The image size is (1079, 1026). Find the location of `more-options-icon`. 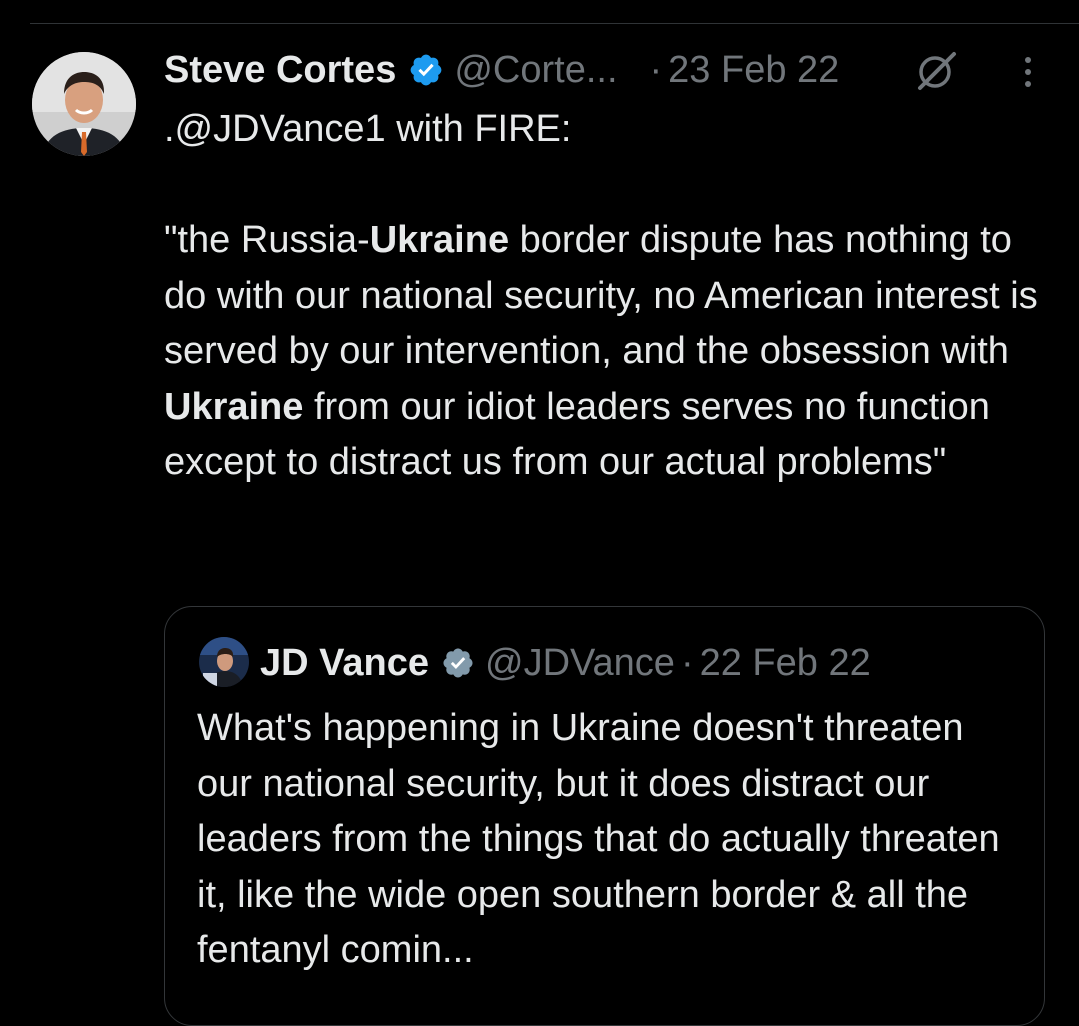

more-options-icon is located at coordinates (1028, 72).